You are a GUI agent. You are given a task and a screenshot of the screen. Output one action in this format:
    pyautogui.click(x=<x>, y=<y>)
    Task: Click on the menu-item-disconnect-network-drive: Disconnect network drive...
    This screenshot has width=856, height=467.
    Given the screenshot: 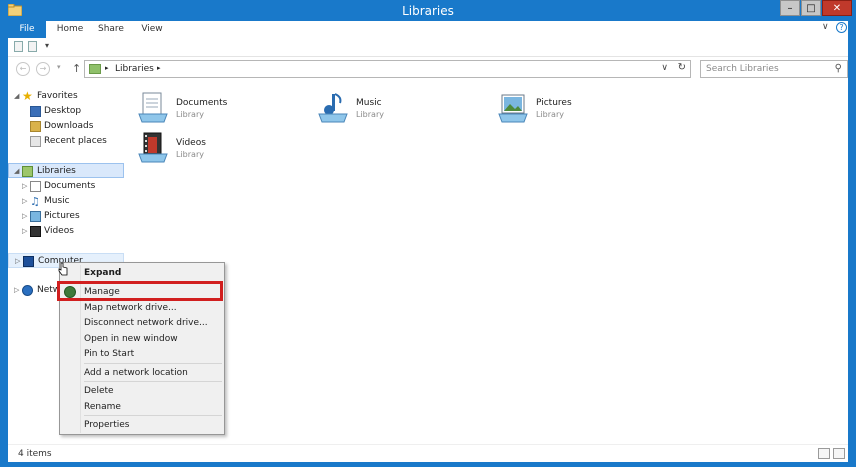 What is the action you would take?
    pyautogui.click(x=146, y=323)
    